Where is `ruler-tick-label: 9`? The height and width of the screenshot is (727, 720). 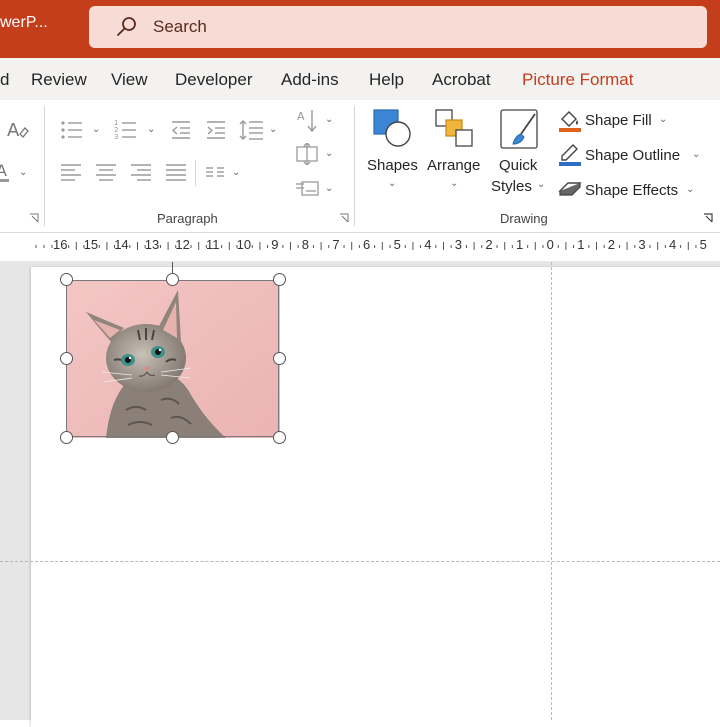
ruler-tick-label: 9 is located at coordinates (275, 244).